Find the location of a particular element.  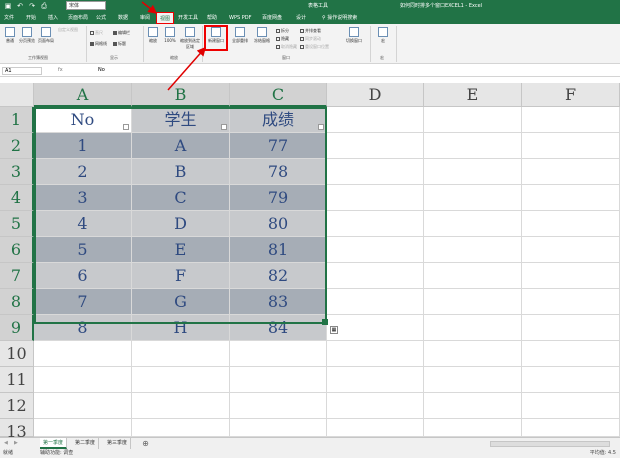

fx-icon: fx is located at coordinates (60, 70).